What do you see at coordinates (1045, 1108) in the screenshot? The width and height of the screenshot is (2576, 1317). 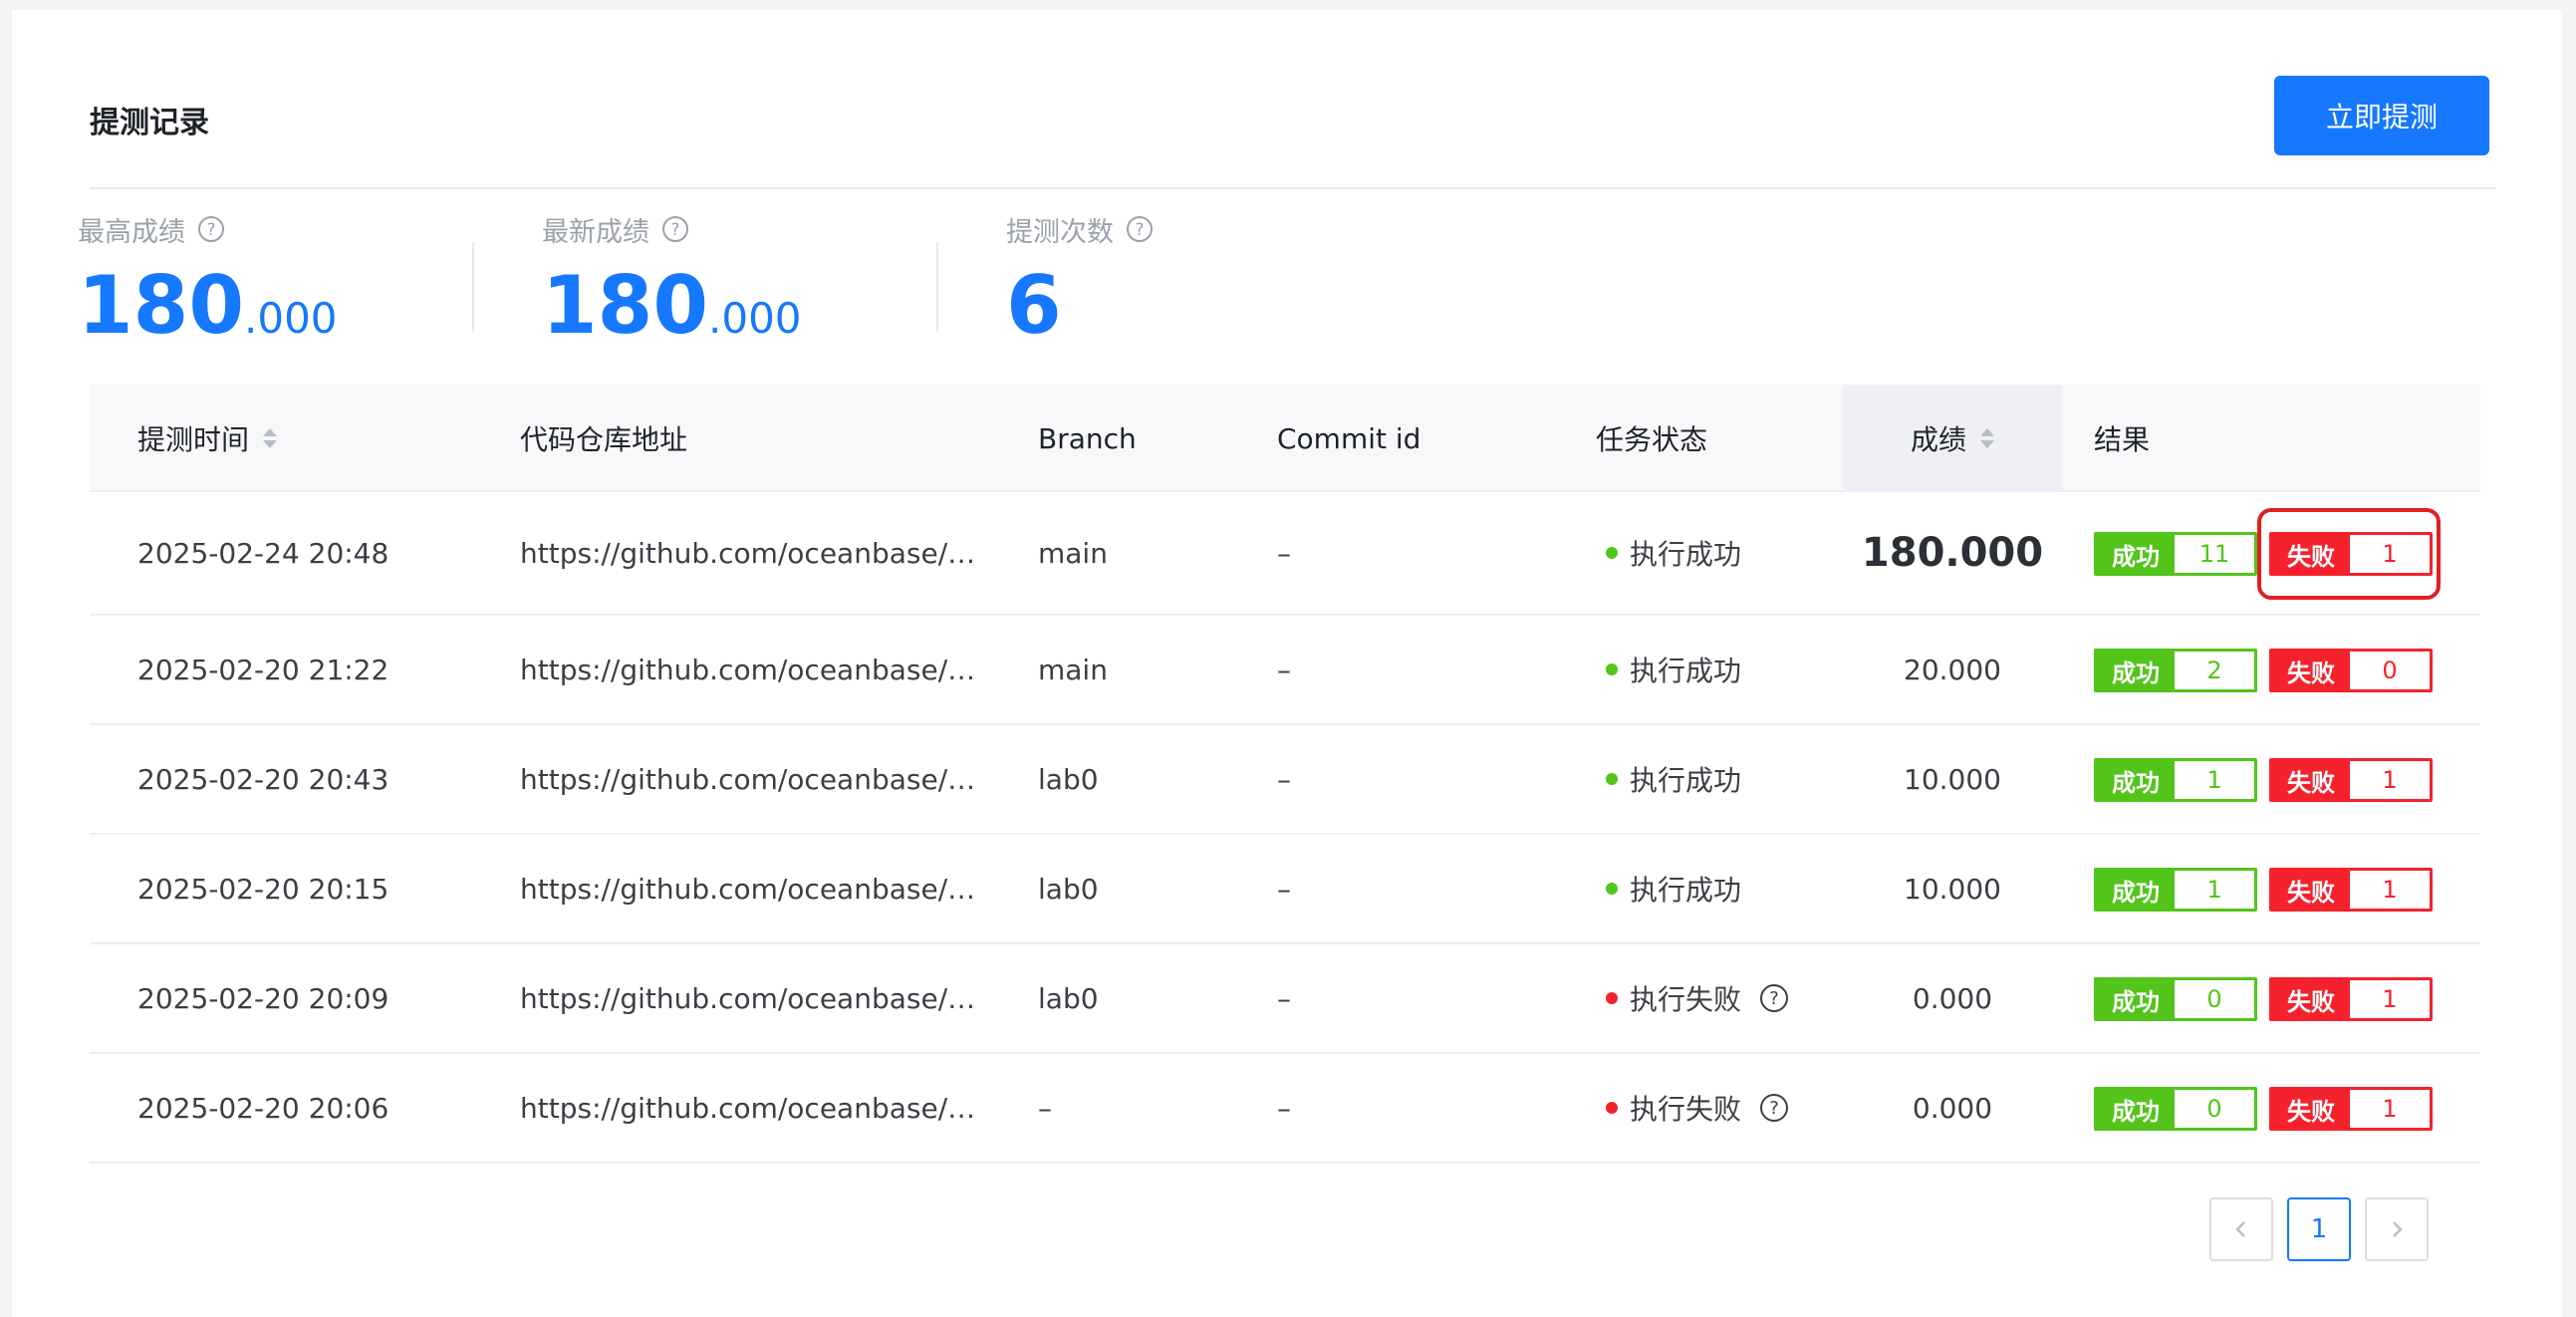 I see `cell-branch: –` at bounding box center [1045, 1108].